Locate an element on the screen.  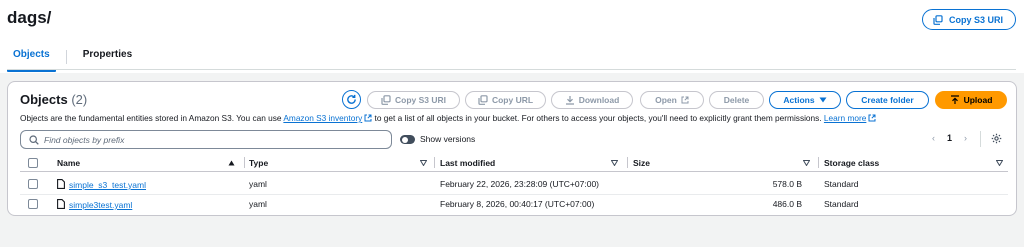
object-name-link: simple_s3_test.yaml is located at coordinates (107, 185).